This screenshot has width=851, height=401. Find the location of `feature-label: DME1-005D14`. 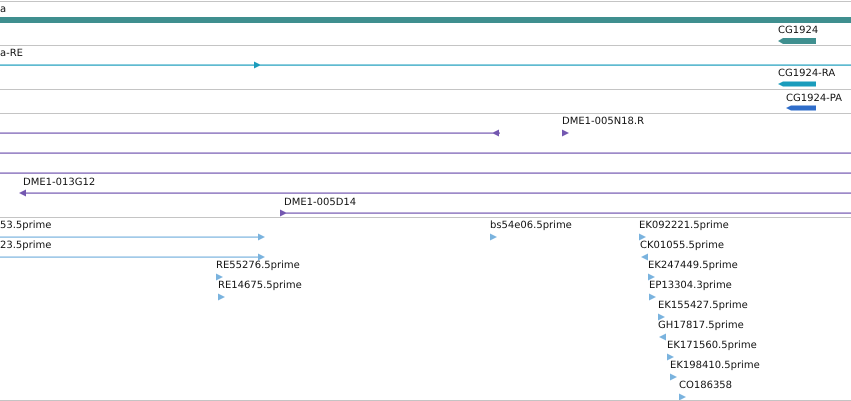

feature-label: DME1-005D14 is located at coordinates (320, 203).